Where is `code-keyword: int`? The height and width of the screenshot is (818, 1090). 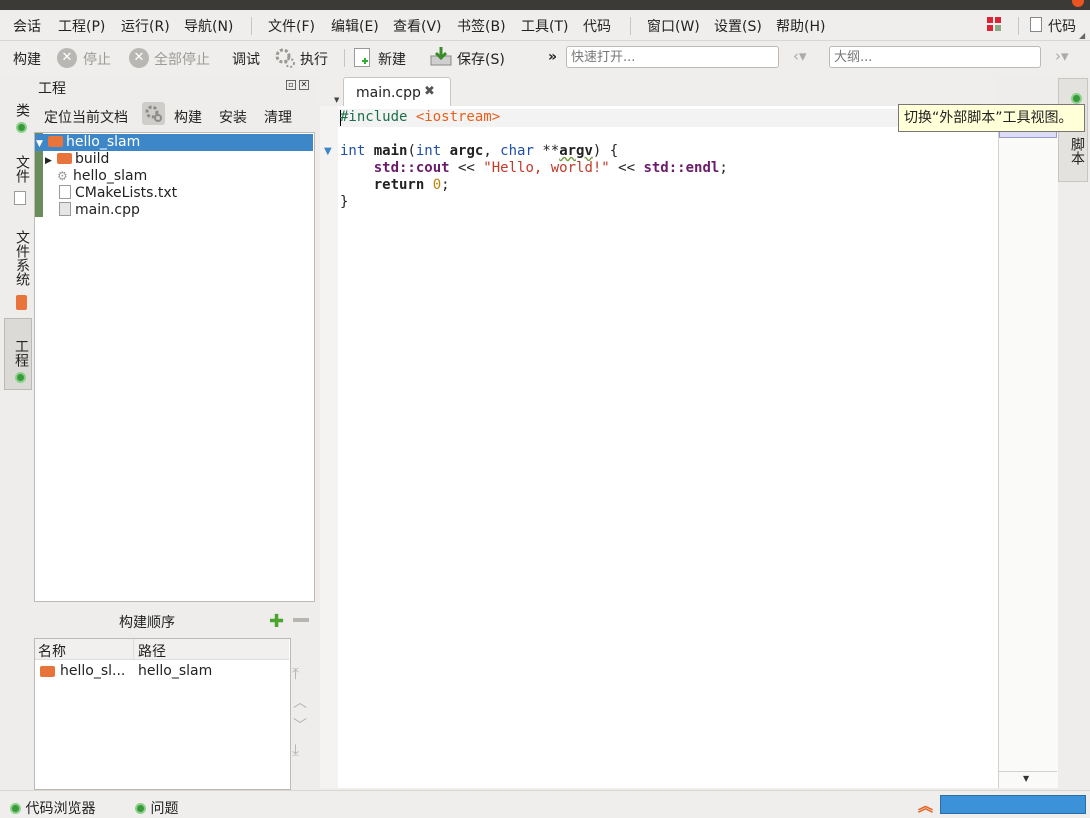 code-keyword: int is located at coordinates (357, 151).